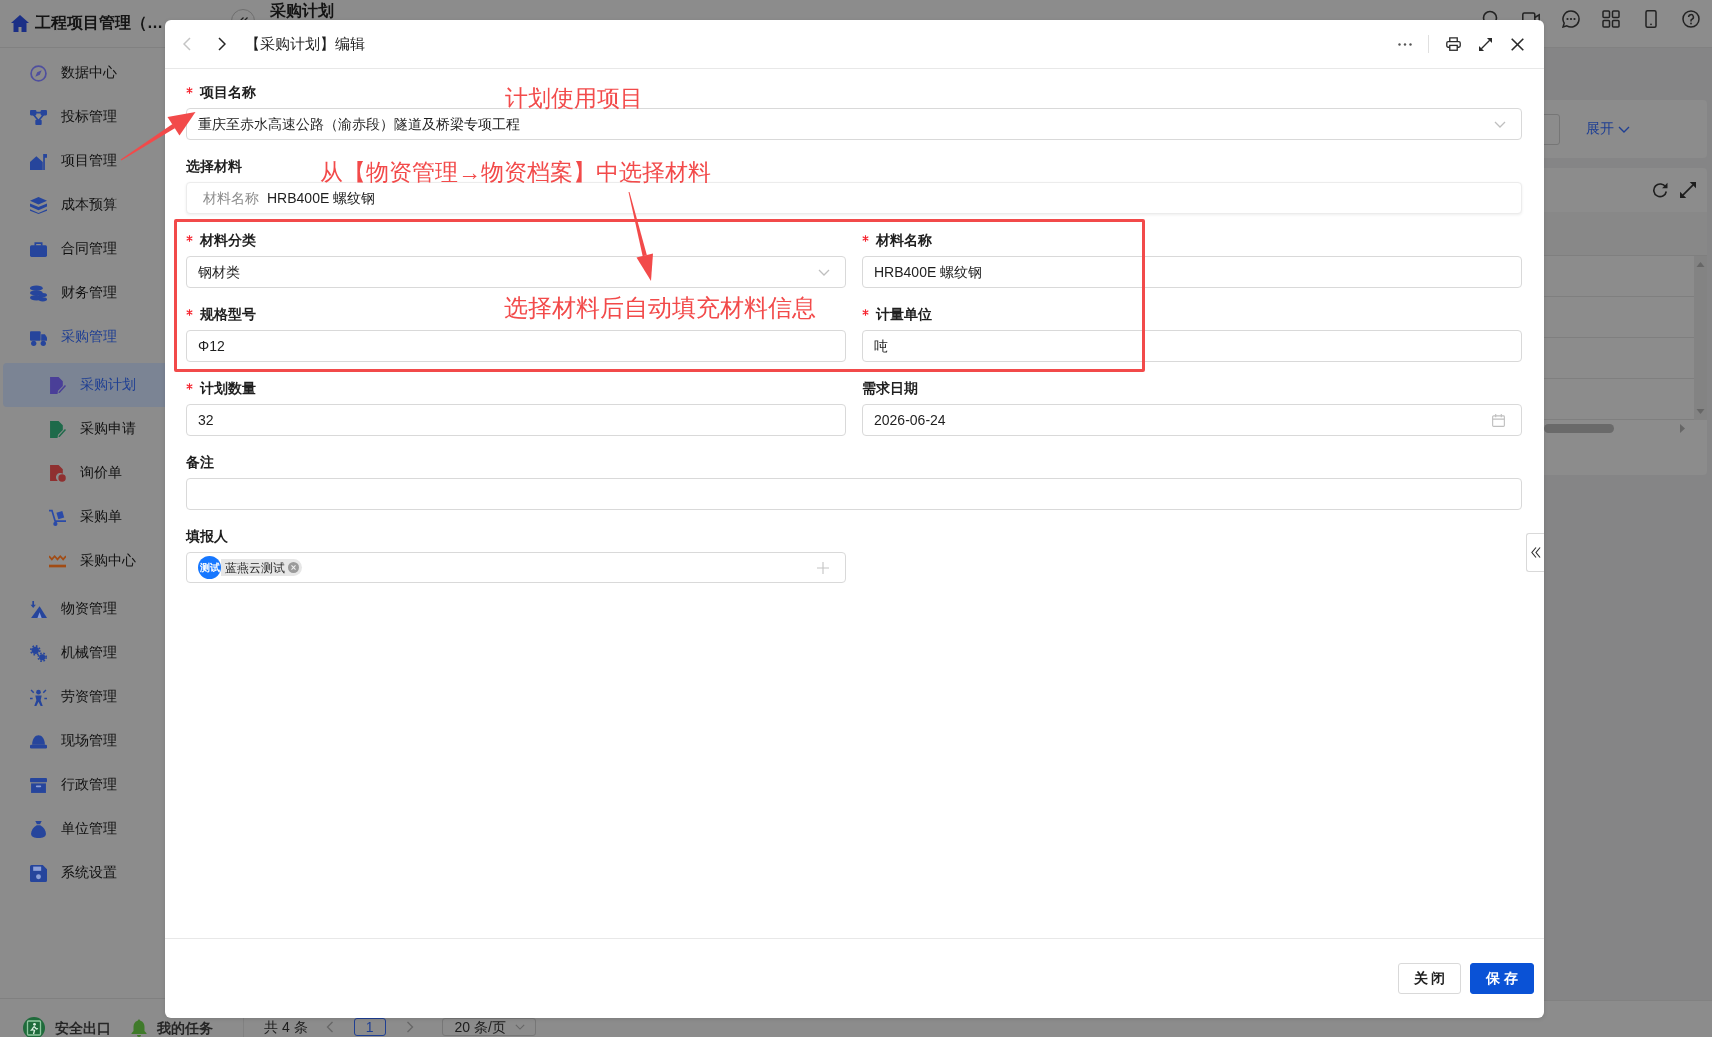 This screenshot has width=1712, height=1037. I want to click on sidebar-item: 机械管理, so click(121, 653).